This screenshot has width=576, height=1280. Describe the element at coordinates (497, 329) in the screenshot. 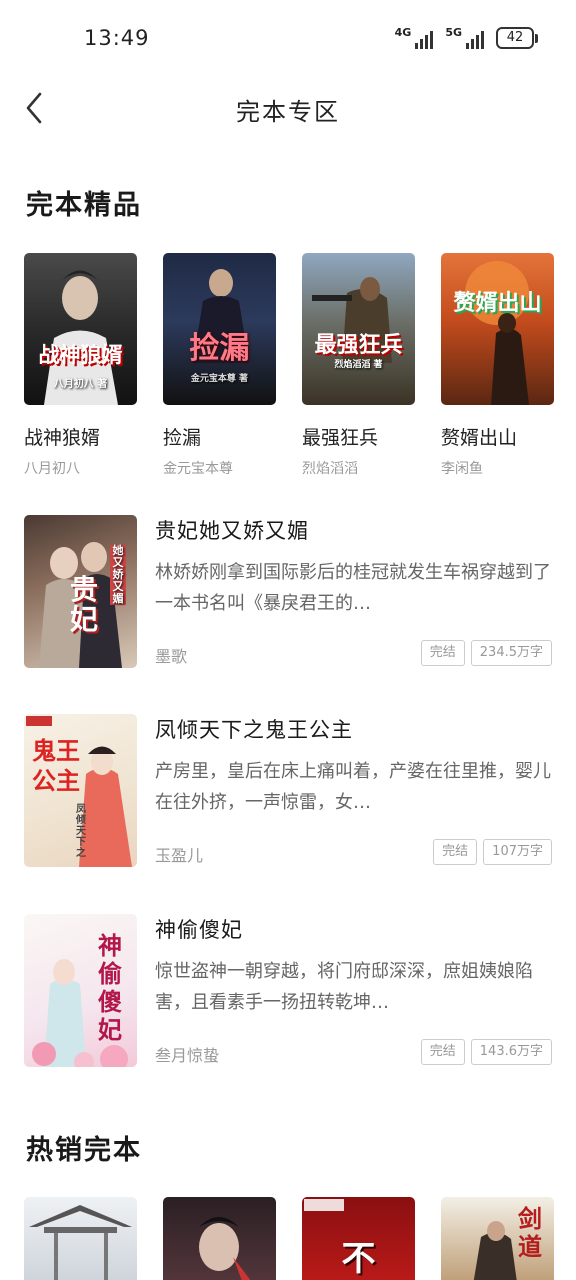

I see `book-cover: 赘婿出山` at that location.